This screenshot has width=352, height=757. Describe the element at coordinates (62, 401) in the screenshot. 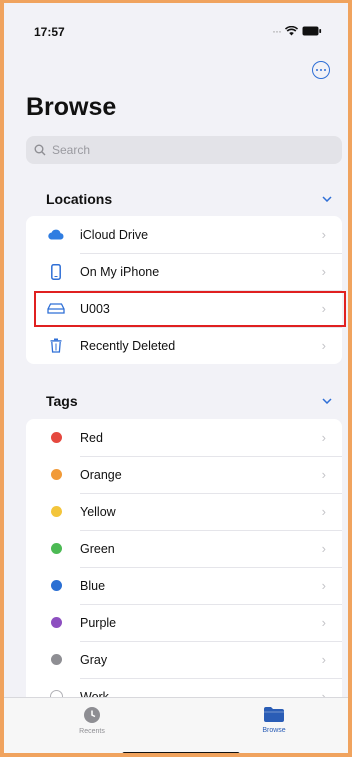

I see `tags-label: Tags` at that location.